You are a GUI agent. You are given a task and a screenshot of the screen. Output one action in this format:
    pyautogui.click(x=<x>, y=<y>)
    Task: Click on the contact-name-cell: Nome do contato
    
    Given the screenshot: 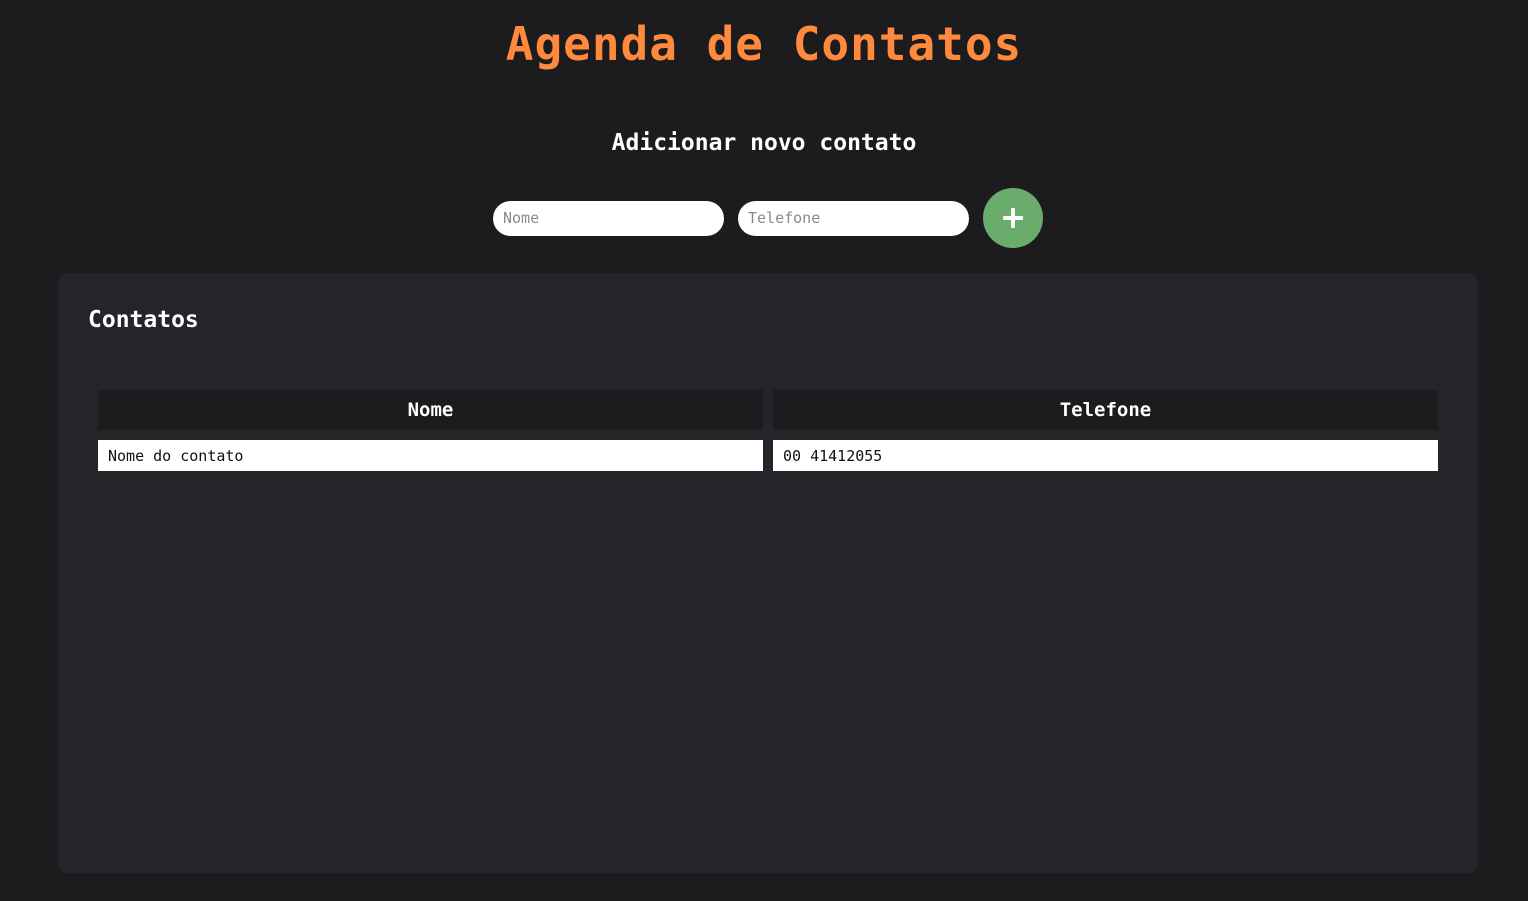 What is the action you would take?
    pyautogui.click(x=430, y=455)
    